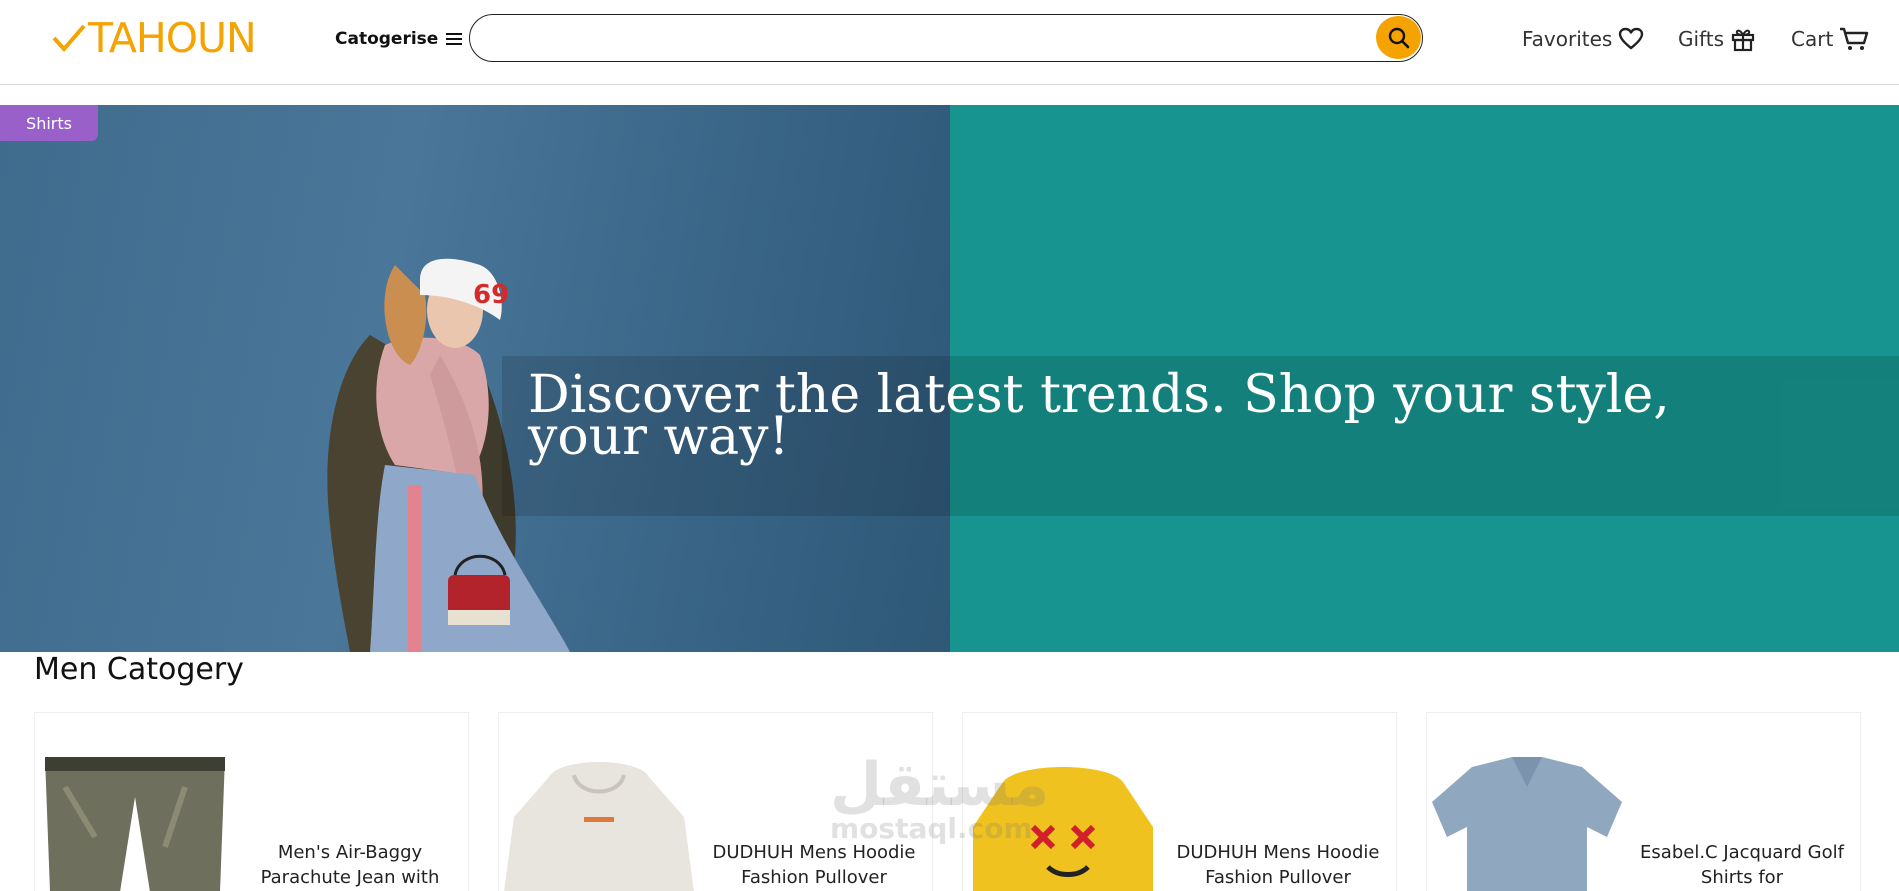 This screenshot has height=891, width=1899. What do you see at coordinates (1701, 39) in the screenshot?
I see `gifts-label: Gifts` at bounding box center [1701, 39].